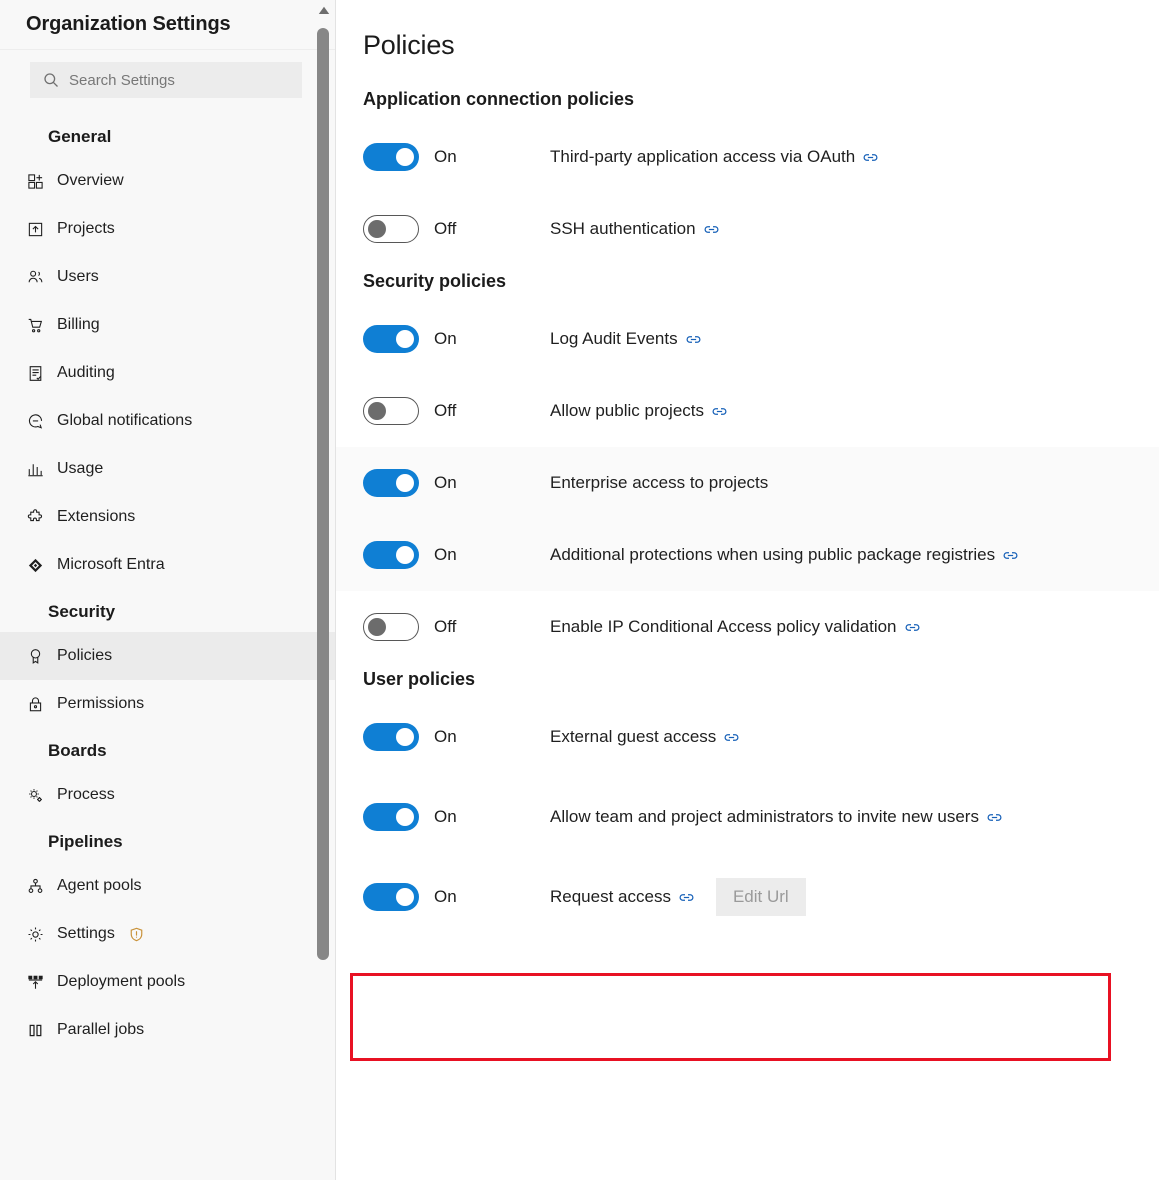 The width and height of the screenshot is (1159, 1180). What do you see at coordinates (128, 24) in the screenshot?
I see `page-title-organization-settings: Organization Settings` at bounding box center [128, 24].